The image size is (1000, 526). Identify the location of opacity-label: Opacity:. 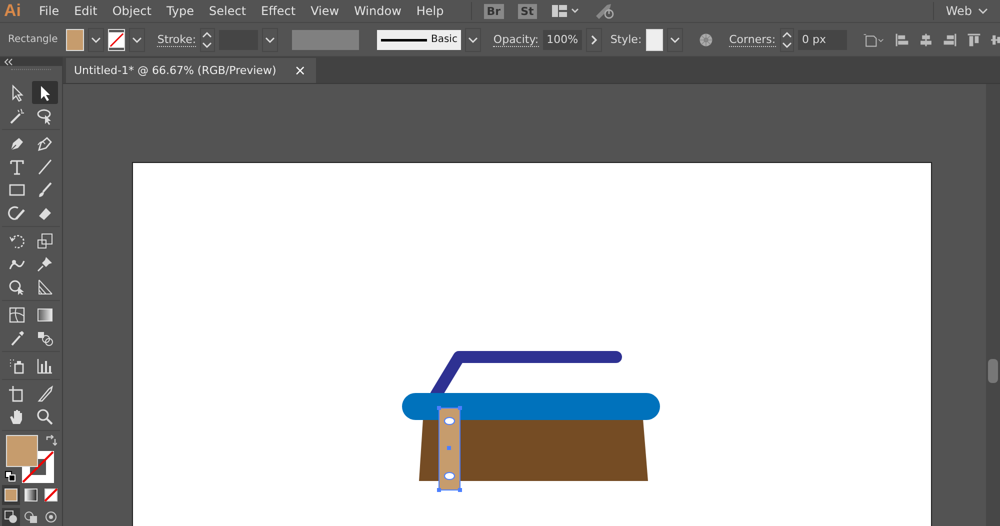
(516, 39).